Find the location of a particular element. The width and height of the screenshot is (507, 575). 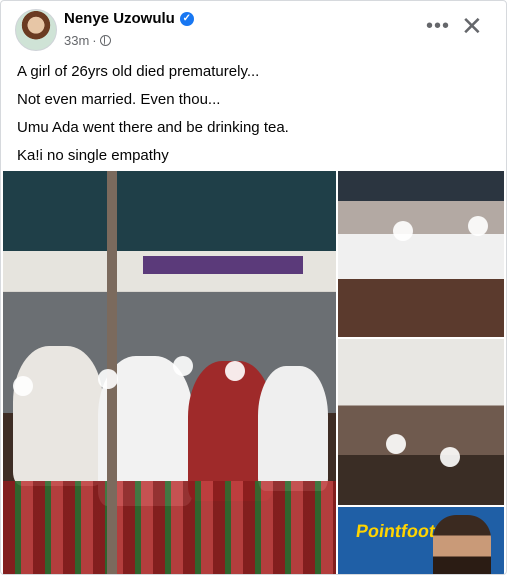

more-options-icon: ••• is located at coordinates (438, 26).